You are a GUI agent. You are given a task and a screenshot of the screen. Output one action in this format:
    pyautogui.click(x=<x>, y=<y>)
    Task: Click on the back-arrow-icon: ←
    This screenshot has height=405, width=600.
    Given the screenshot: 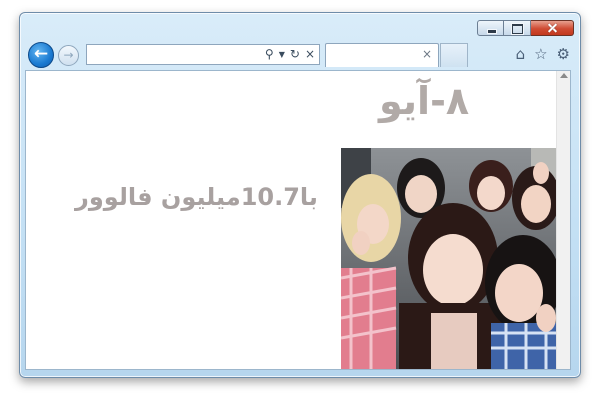 What is the action you would take?
    pyautogui.click(x=41, y=54)
    